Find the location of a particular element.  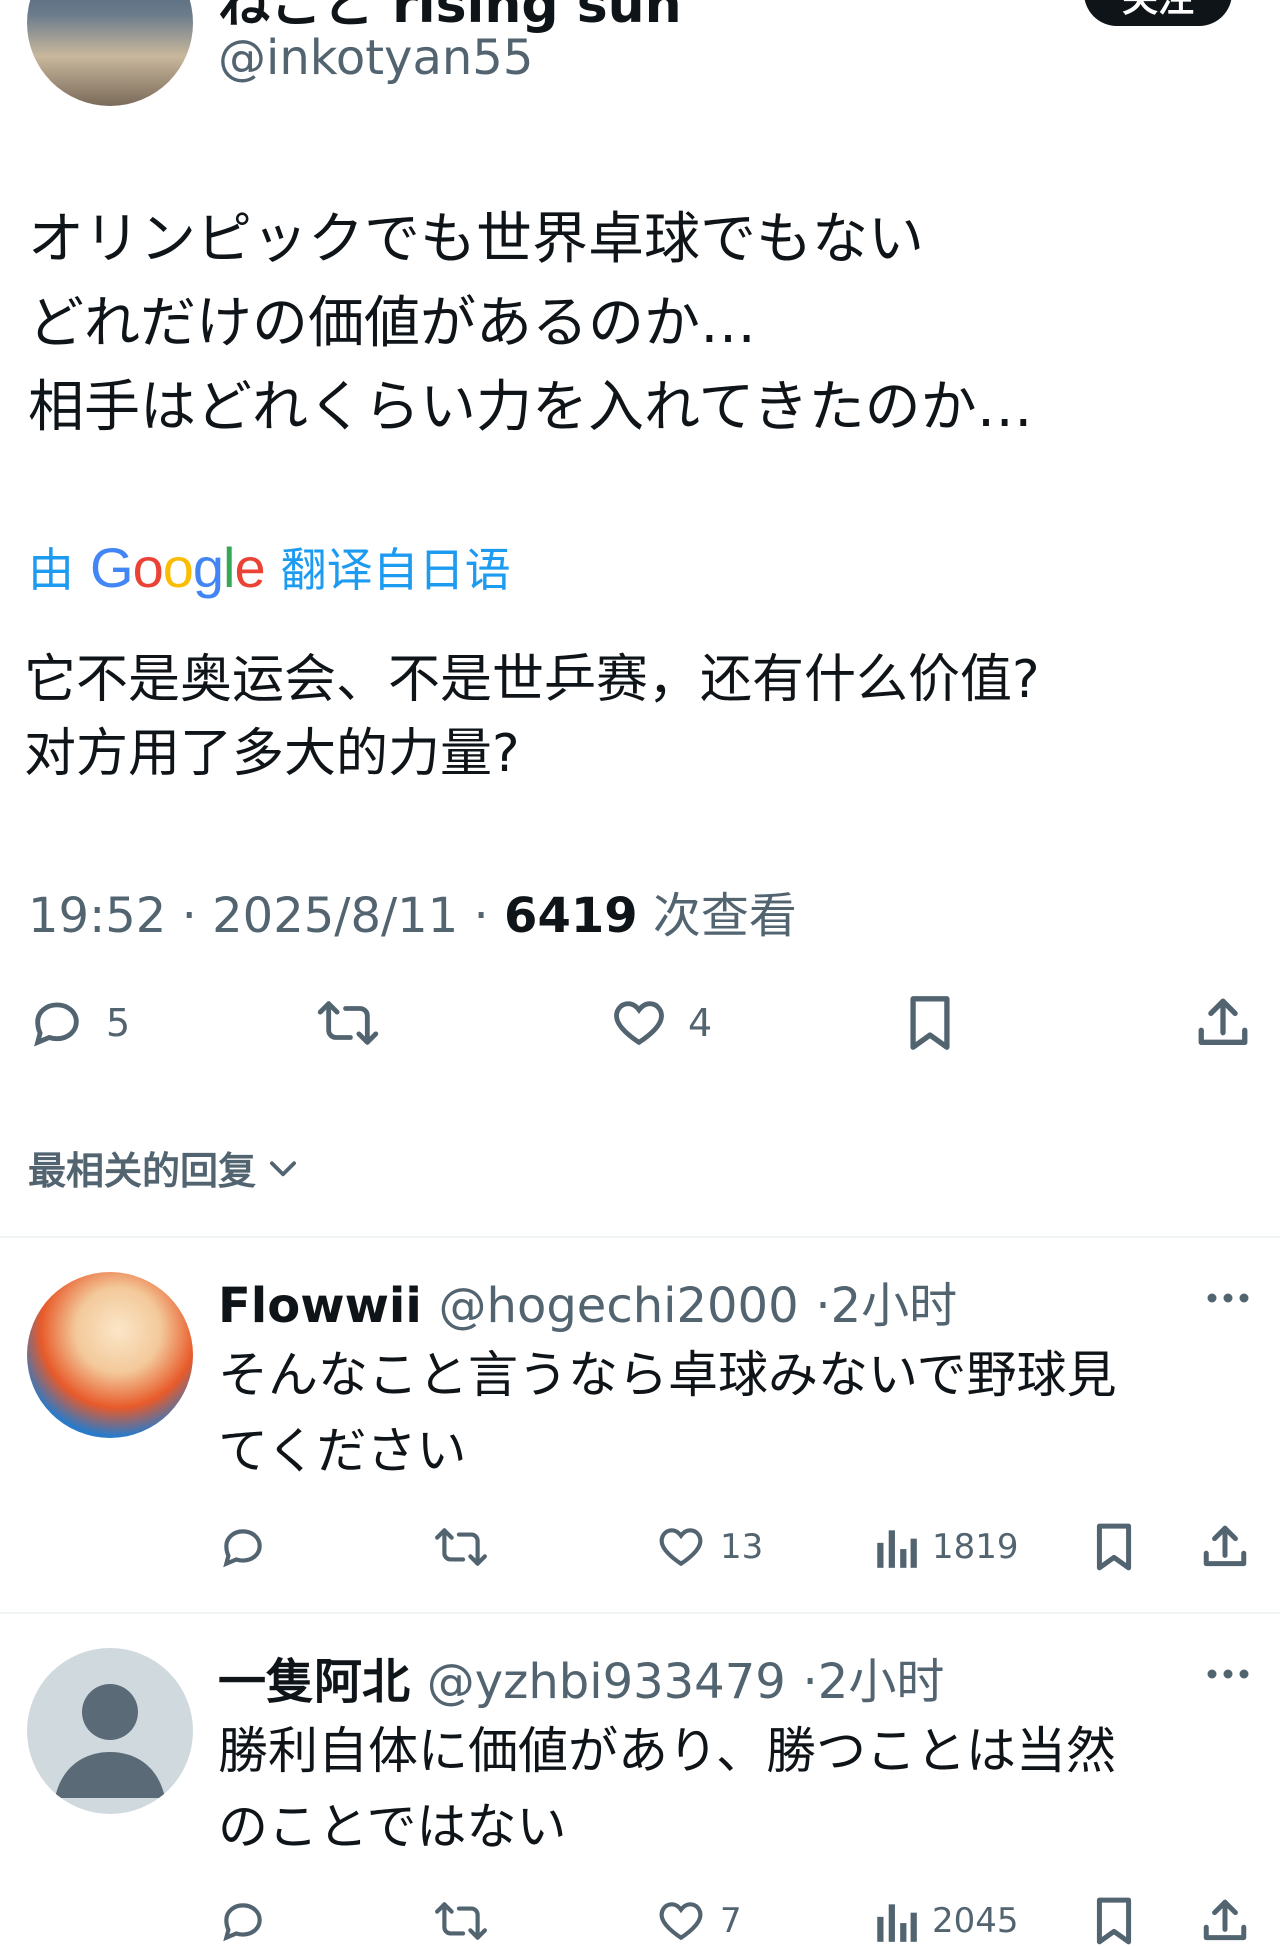

bookmark-button is located at coordinates (930, 1023).